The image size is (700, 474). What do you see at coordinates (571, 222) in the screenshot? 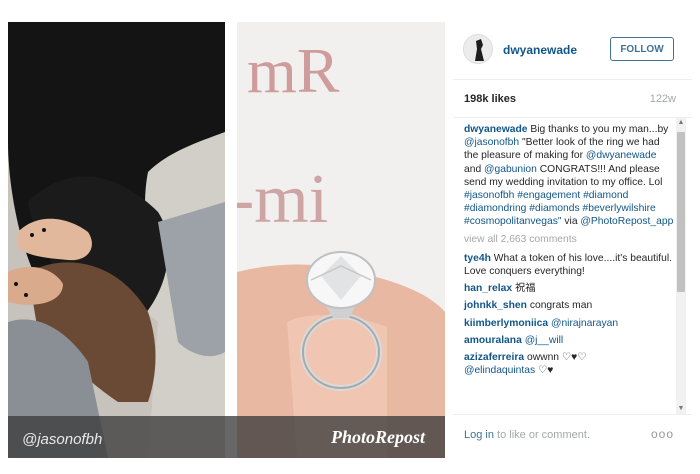
I see `caption-text-5: via` at bounding box center [571, 222].